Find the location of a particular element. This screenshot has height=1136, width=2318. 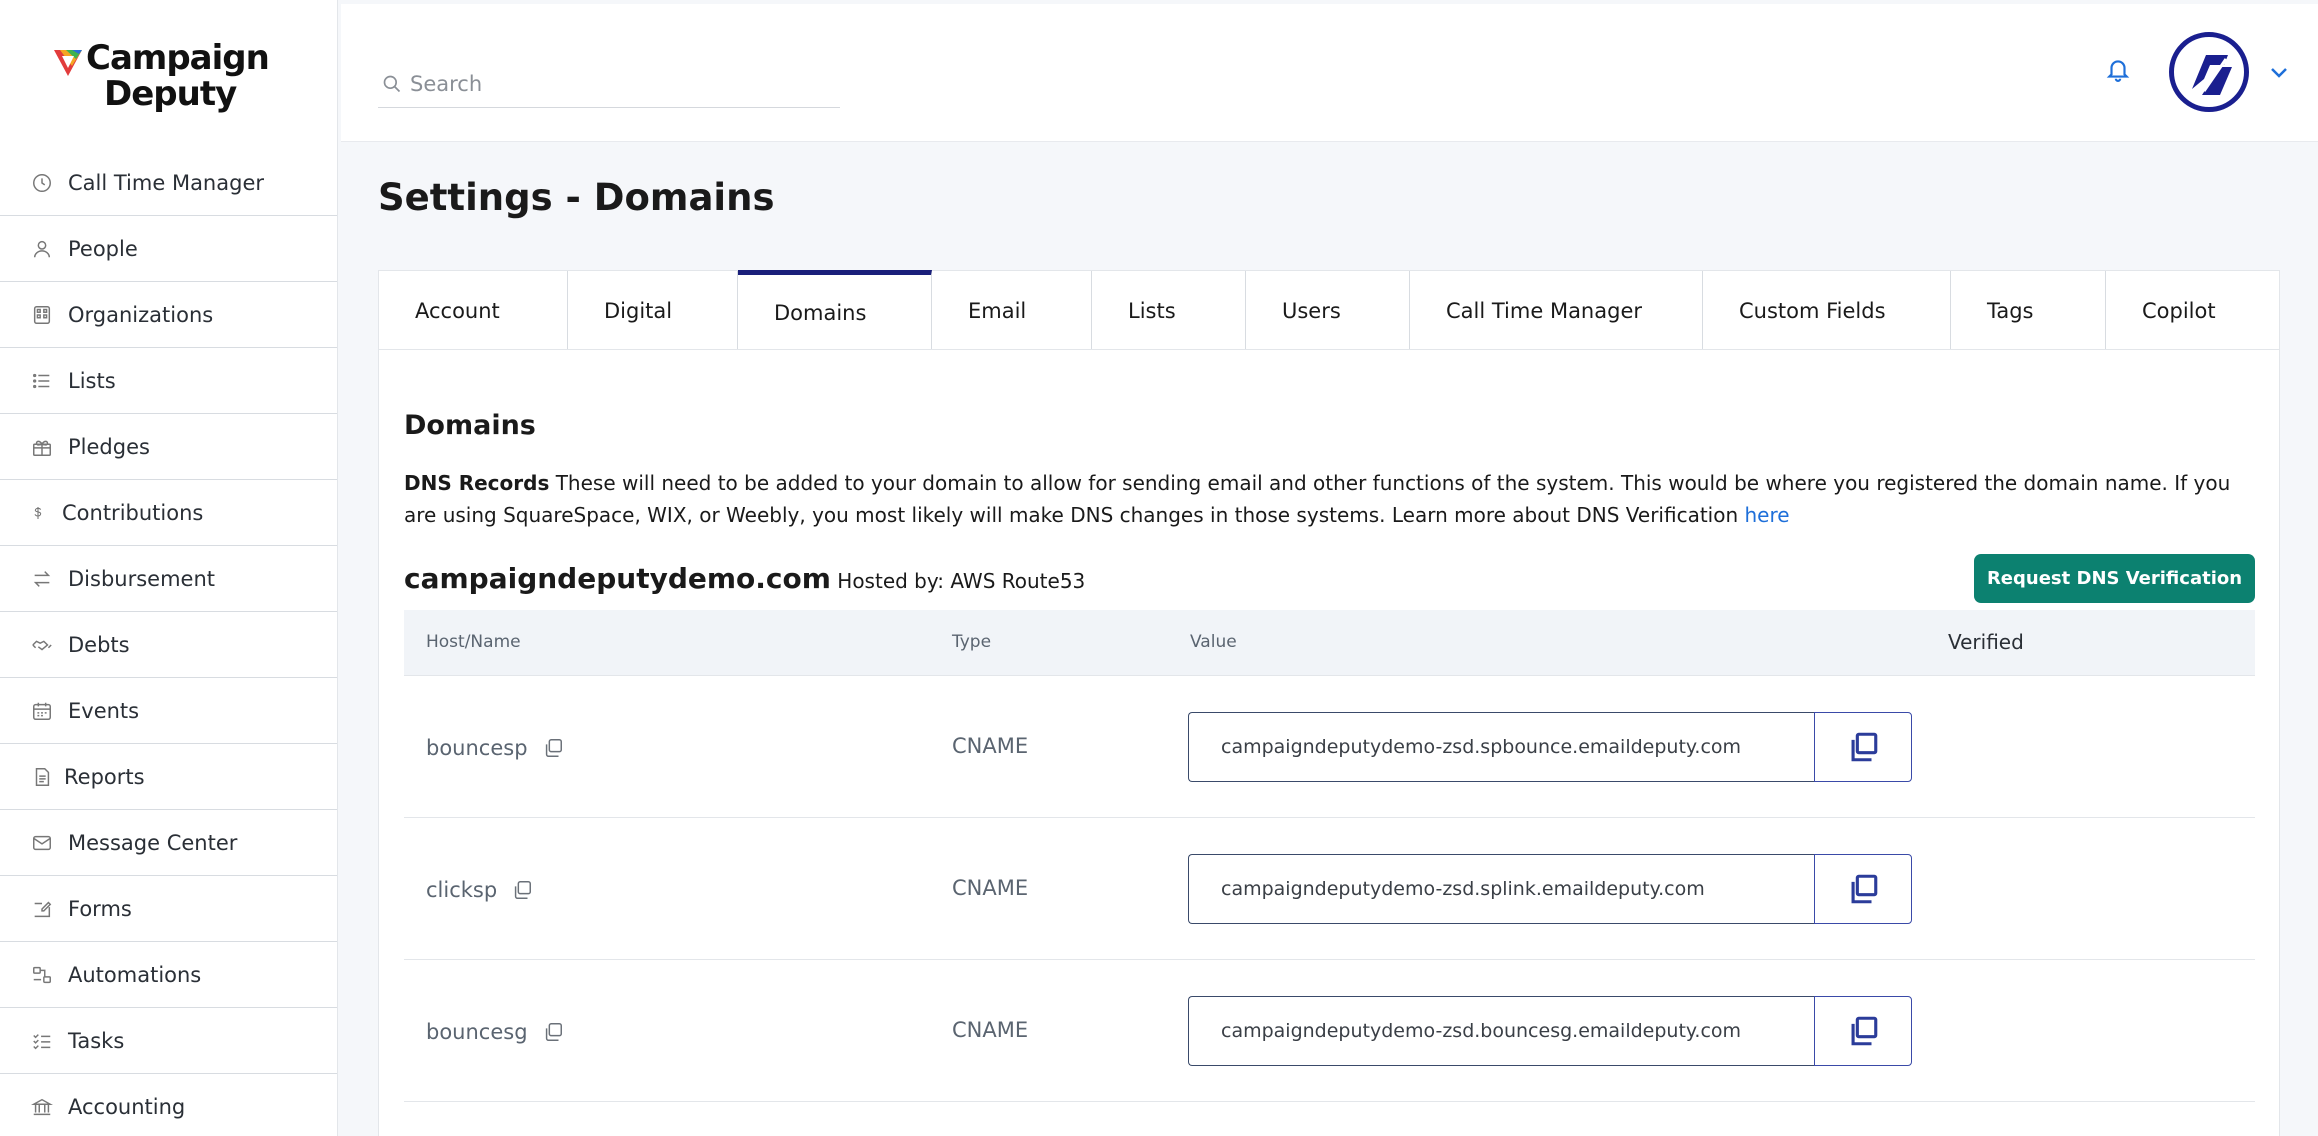

sidebar-item-message-center: Message Center is located at coordinates (168, 843).